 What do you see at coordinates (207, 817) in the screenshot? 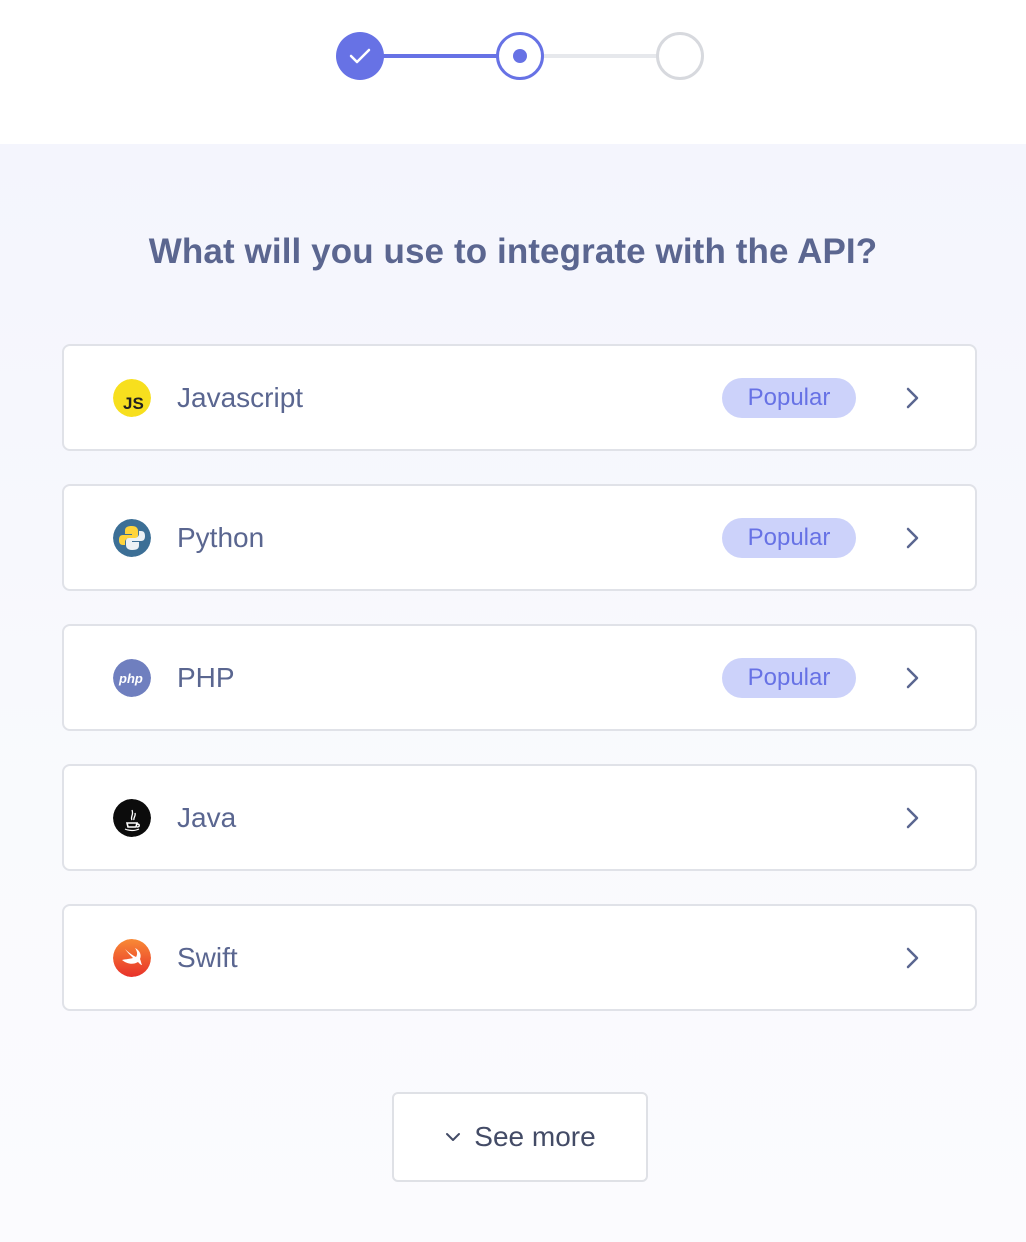
I see `option-label: Java` at bounding box center [207, 817].